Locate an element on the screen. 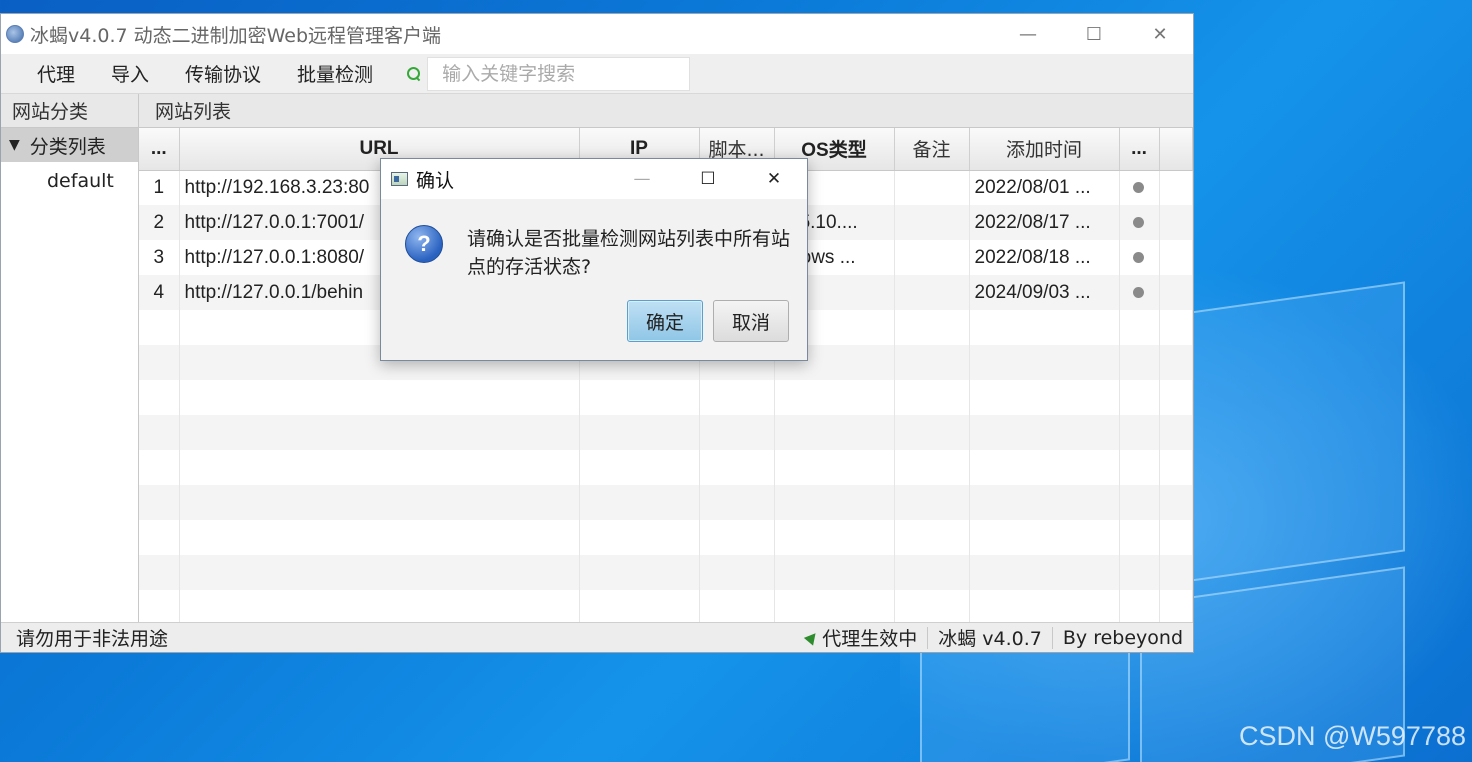 This screenshot has height=762, width=1472. menu-import: 导入 is located at coordinates (130, 73).